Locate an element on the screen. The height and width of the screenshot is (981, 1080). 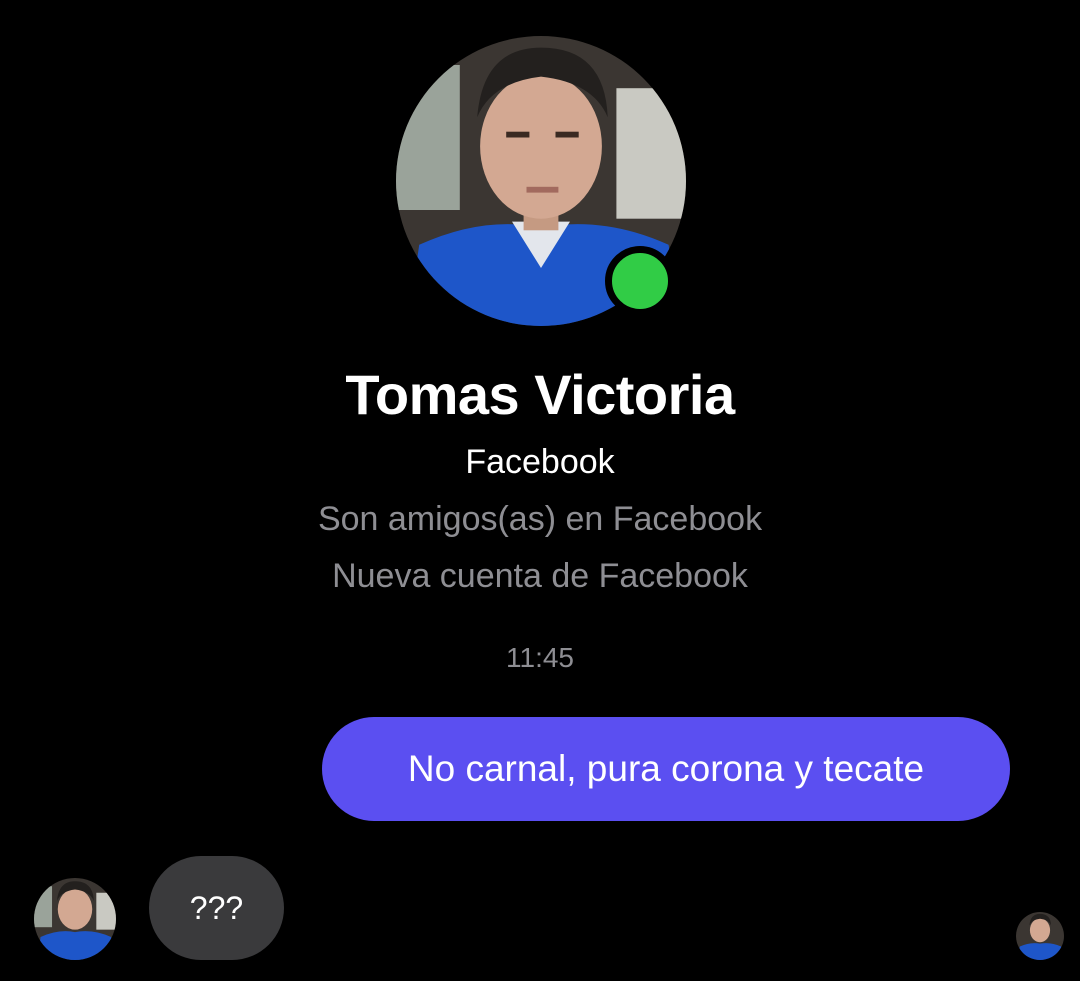
contact-platform: Facebook is located at coordinates (540, 462).